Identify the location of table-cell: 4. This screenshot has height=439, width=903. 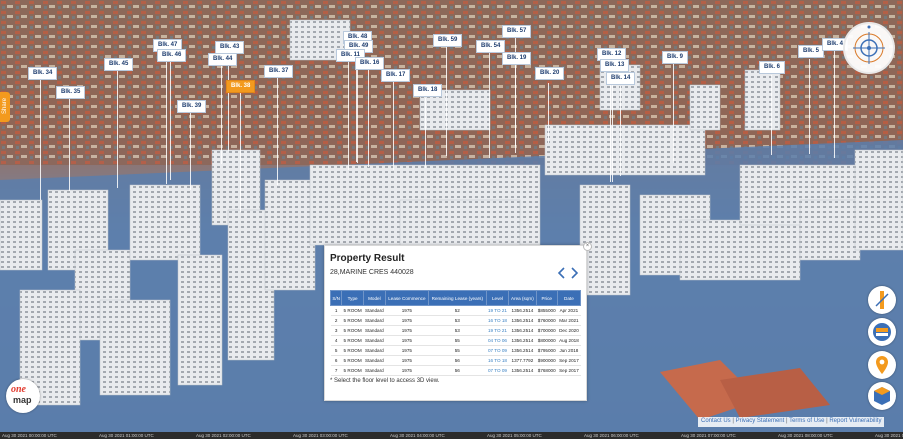
(336, 340).